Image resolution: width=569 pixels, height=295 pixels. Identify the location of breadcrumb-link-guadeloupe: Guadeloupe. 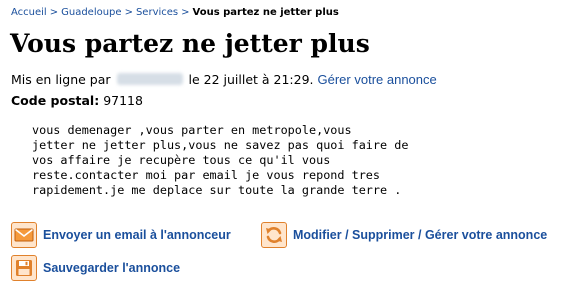
(91, 12).